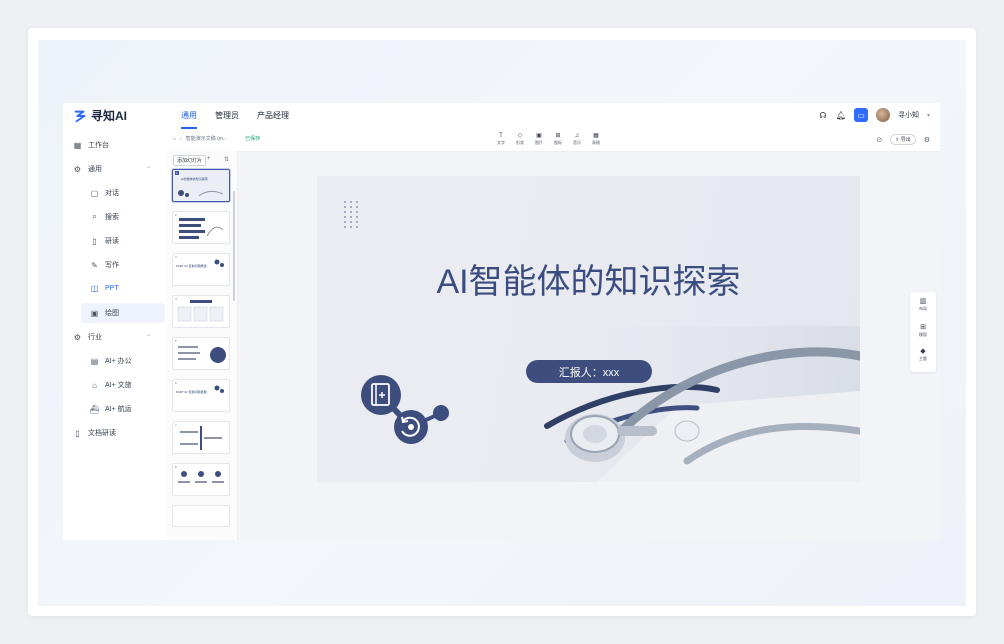  Describe the element at coordinates (94, 216) in the screenshot. I see `search-icon: ⌕` at that location.